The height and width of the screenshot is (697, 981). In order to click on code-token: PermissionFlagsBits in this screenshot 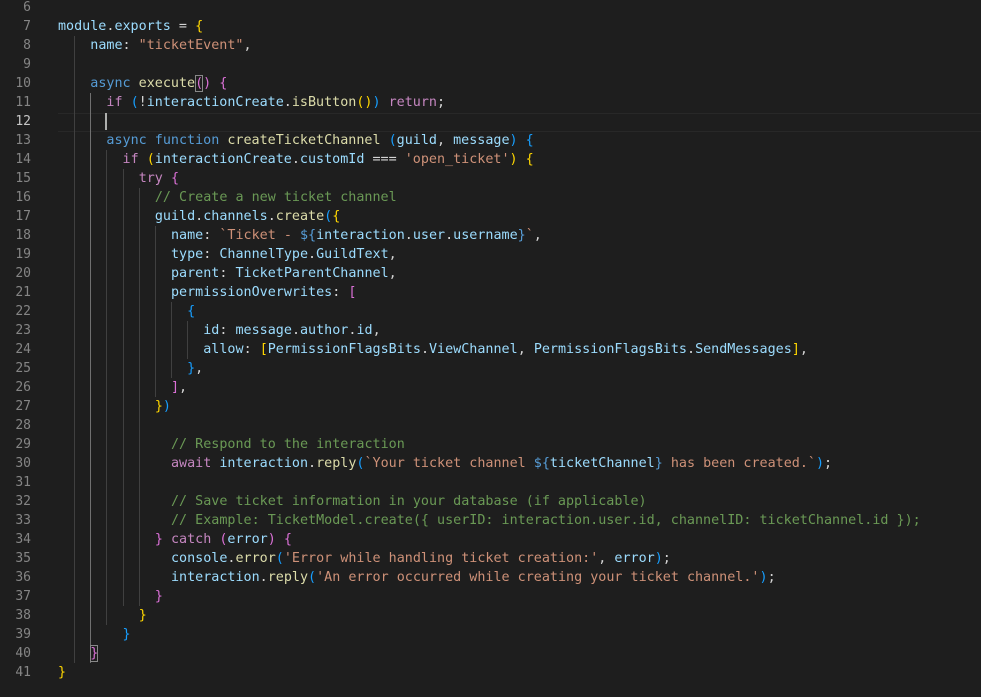, I will do `click(610, 349)`.